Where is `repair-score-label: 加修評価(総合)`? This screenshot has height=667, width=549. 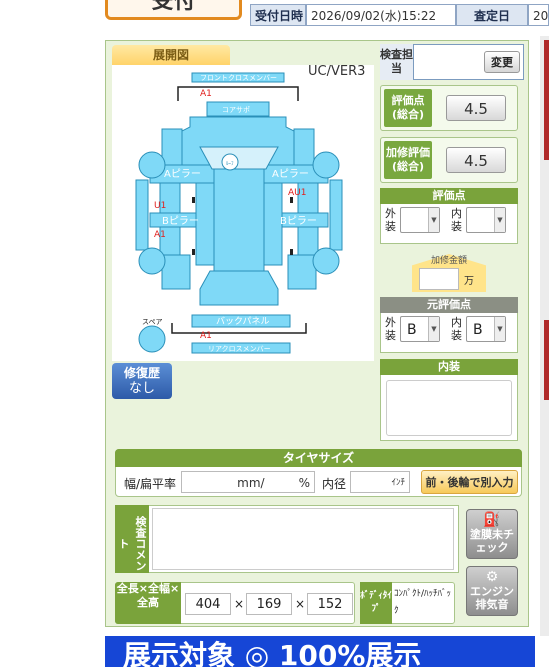 repair-score-label: 加修評価(総合) is located at coordinates (408, 160).